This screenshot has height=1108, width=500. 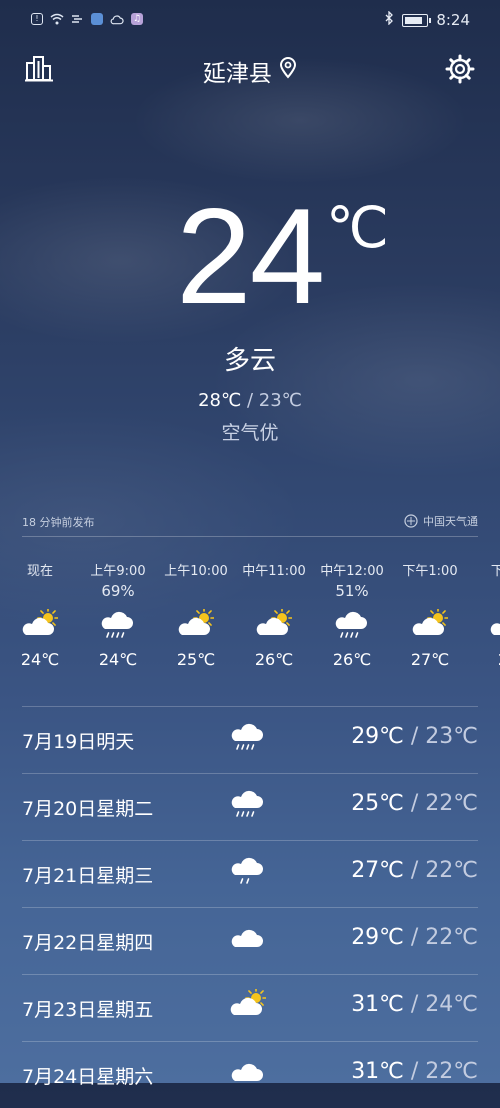 I want to click on hourly-time: 上午10:00, so click(x=196, y=571).